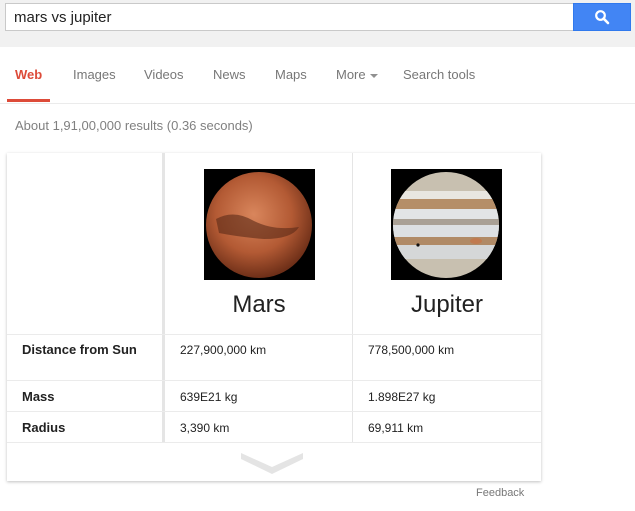 The image size is (635, 511). What do you see at coordinates (259, 224) in the screenshot?
I see `mars-image` at bounding box center [259, 224].